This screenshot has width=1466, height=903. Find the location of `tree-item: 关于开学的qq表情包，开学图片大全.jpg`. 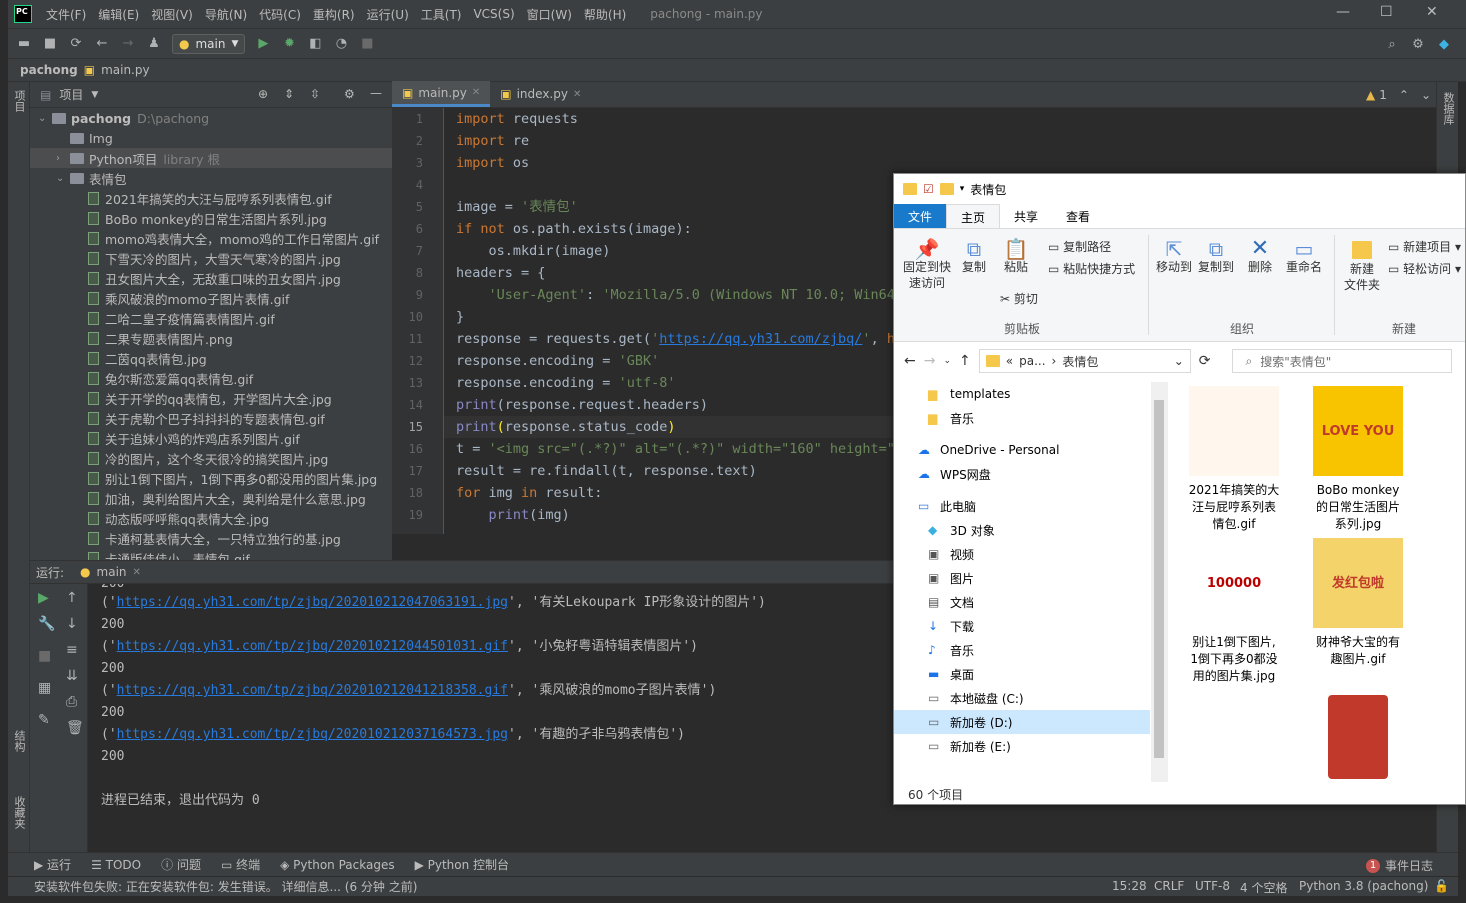

tree-item: 关于开学的qq表情包，开学图片大全.jpg is located at coordinates (211, 398).